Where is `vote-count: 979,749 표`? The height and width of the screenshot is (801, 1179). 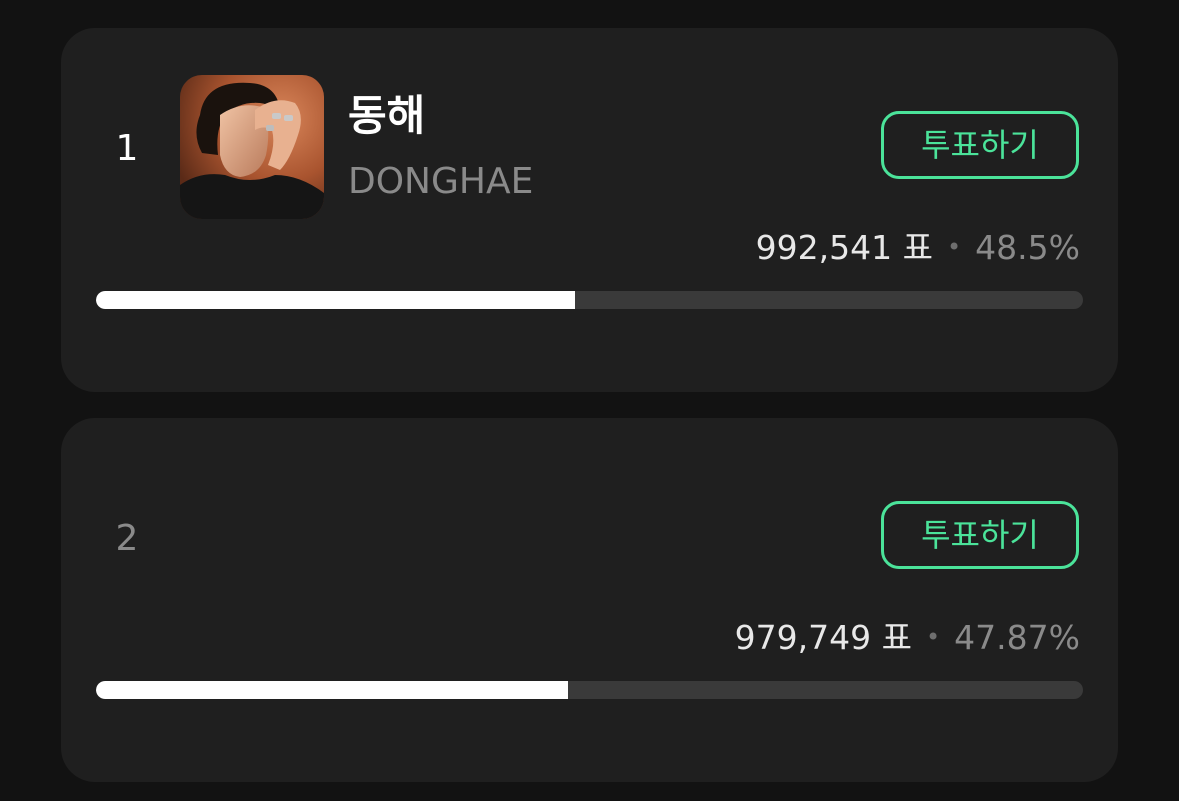
vote-count: 979,749 표 is located at coordinates (823, 637).